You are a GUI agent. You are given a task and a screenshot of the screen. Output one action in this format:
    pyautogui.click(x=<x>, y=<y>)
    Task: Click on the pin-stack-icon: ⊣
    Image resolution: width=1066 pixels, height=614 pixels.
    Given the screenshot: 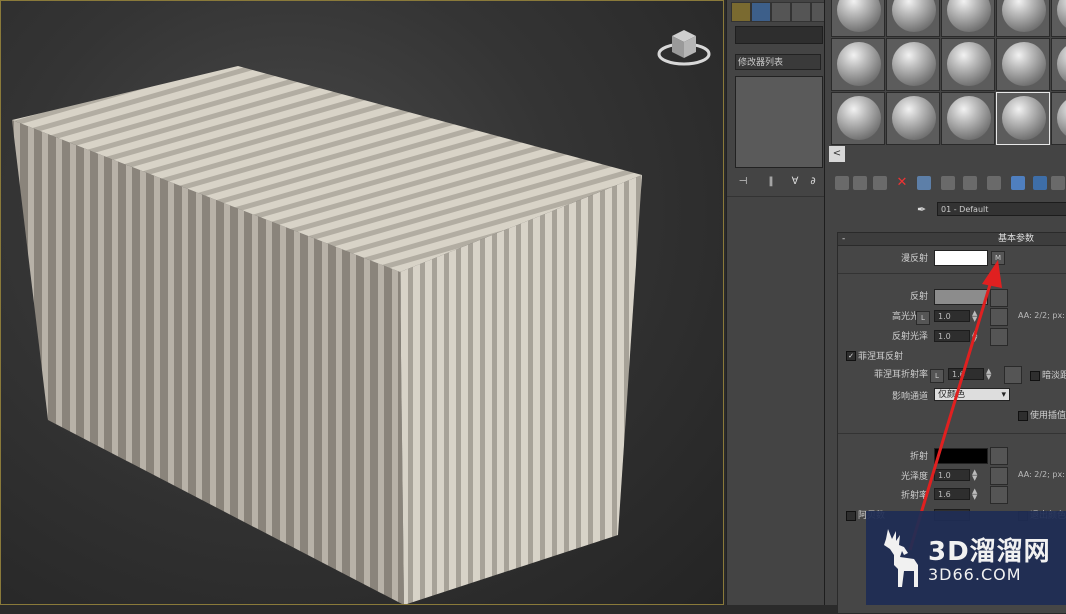 What is the action you would take?
    pyautogui.click(x=743, y=183)
    